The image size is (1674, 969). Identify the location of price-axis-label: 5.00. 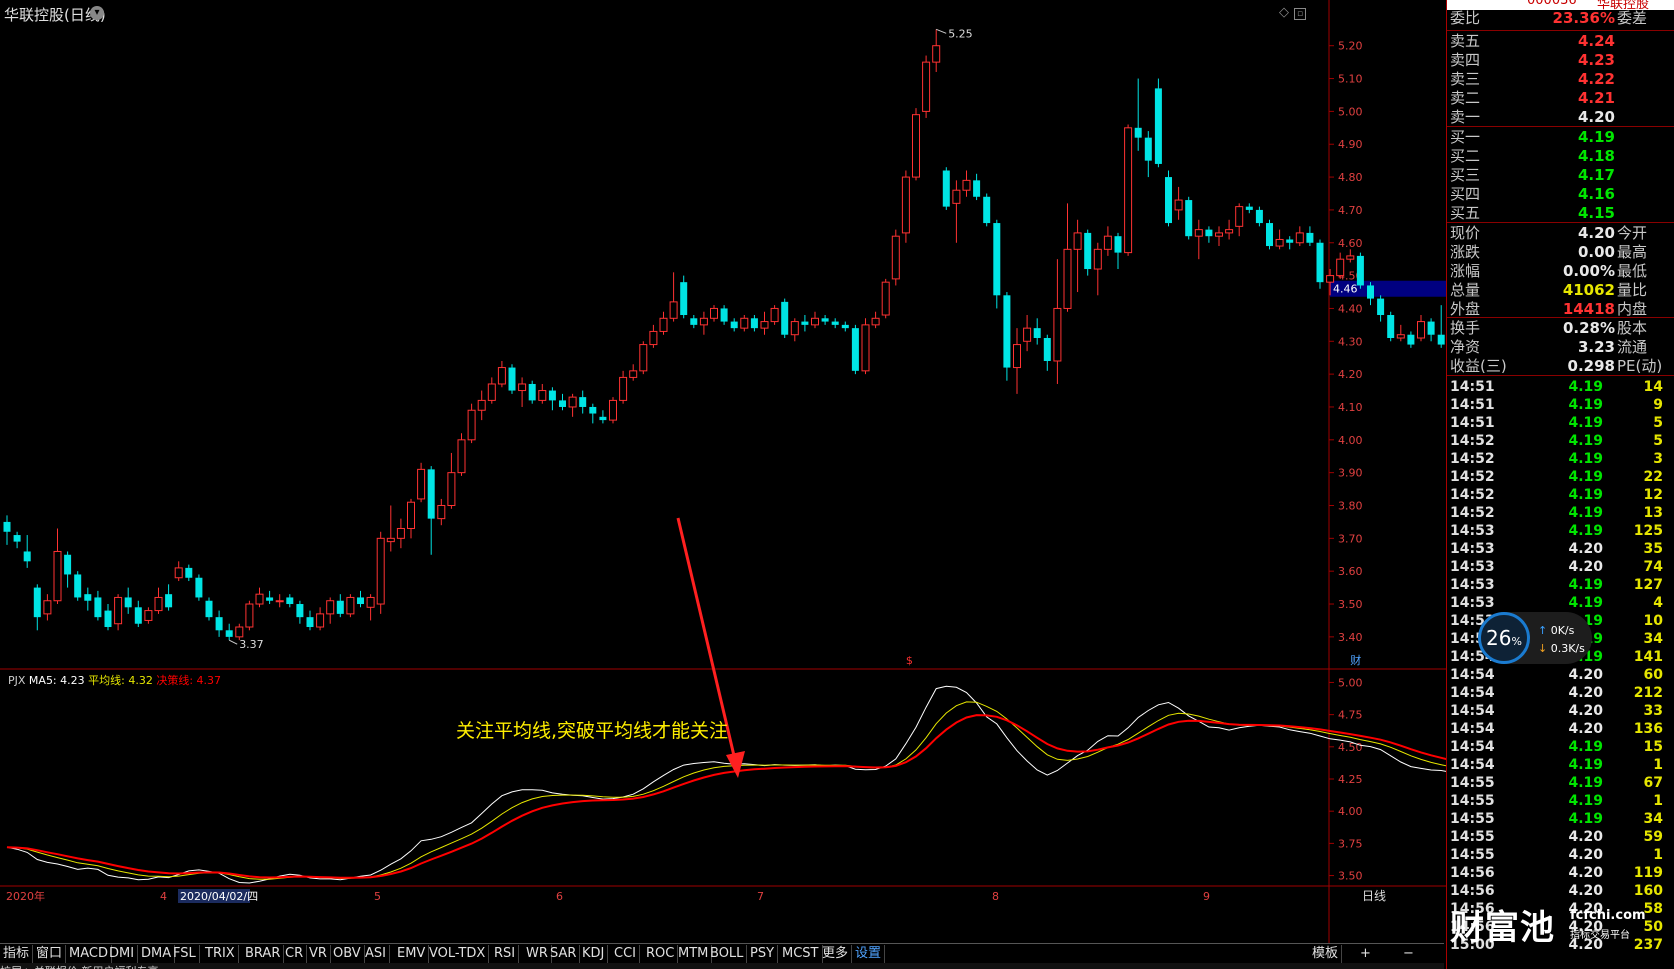
(1350, 111).